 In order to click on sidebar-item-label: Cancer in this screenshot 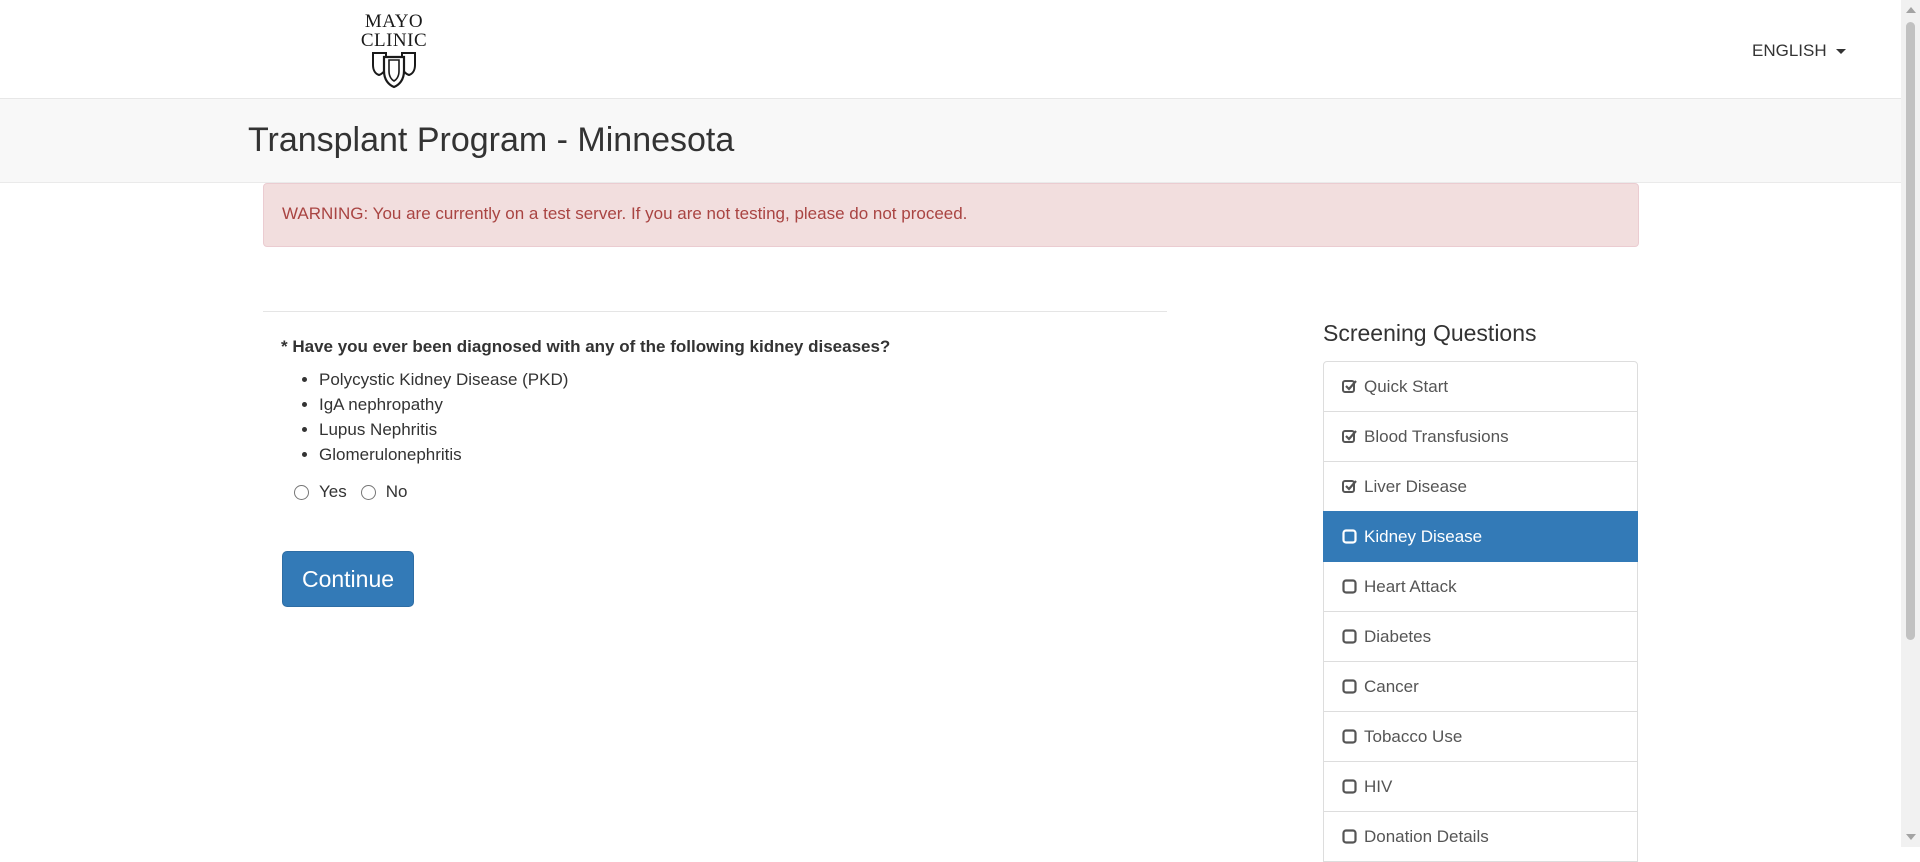, I will do `click(1391, 686)`.